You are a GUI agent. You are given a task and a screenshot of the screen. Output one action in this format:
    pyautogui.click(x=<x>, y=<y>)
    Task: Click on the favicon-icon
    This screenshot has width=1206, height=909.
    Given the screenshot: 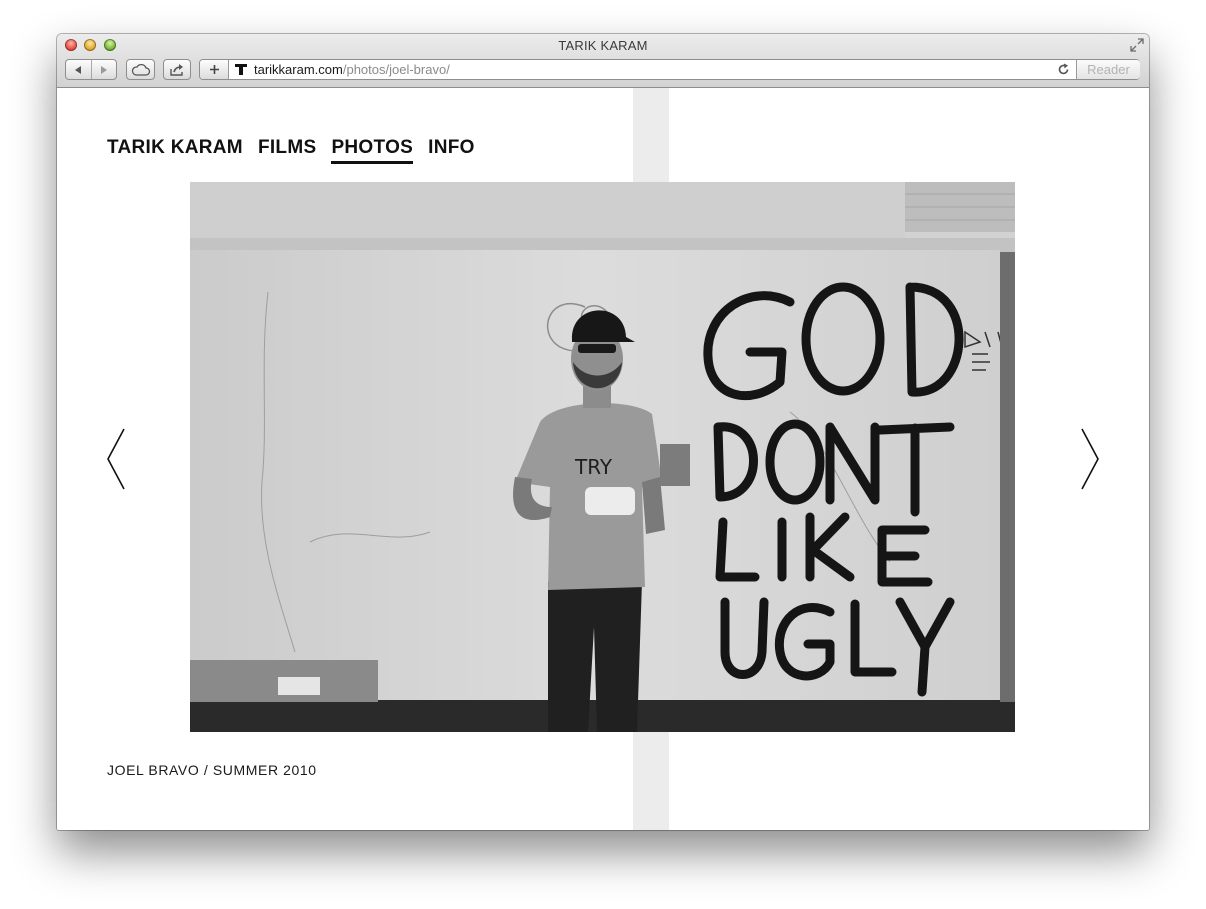 What is the action you would take?
    pyautogui.click(x=241, y=69)
    